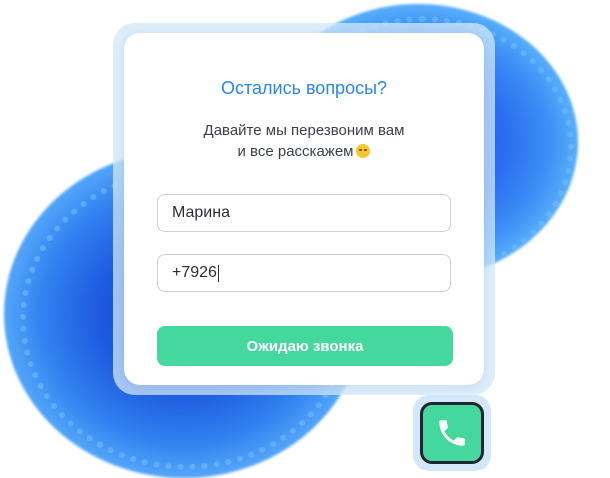 The width and height of the screenshot is (610, 478). What do you see at coordinates (218, 273) in the screenshot?
I see `text-caret` at bounding box center [218, 273].